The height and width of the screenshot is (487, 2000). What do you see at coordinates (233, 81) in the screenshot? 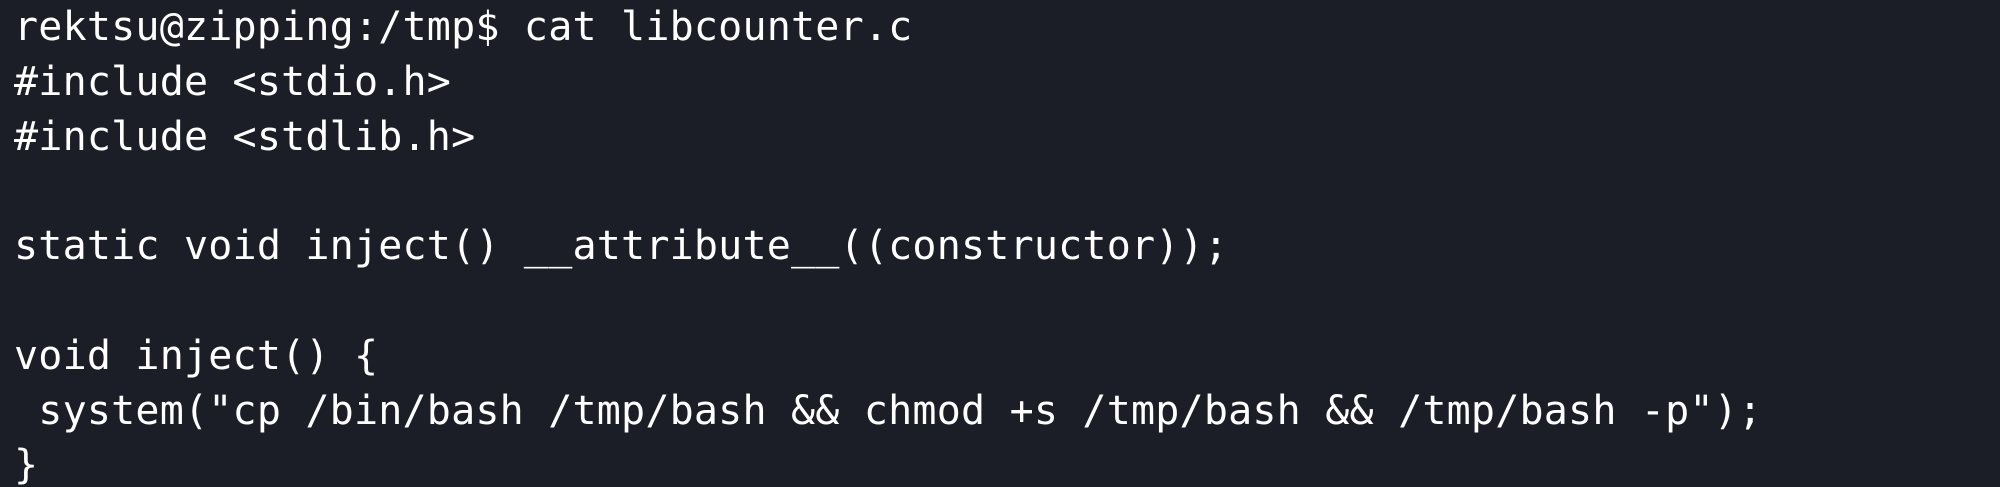
I see `terminal-line: #include <stdio.h>` at bounding box center [233, 81].